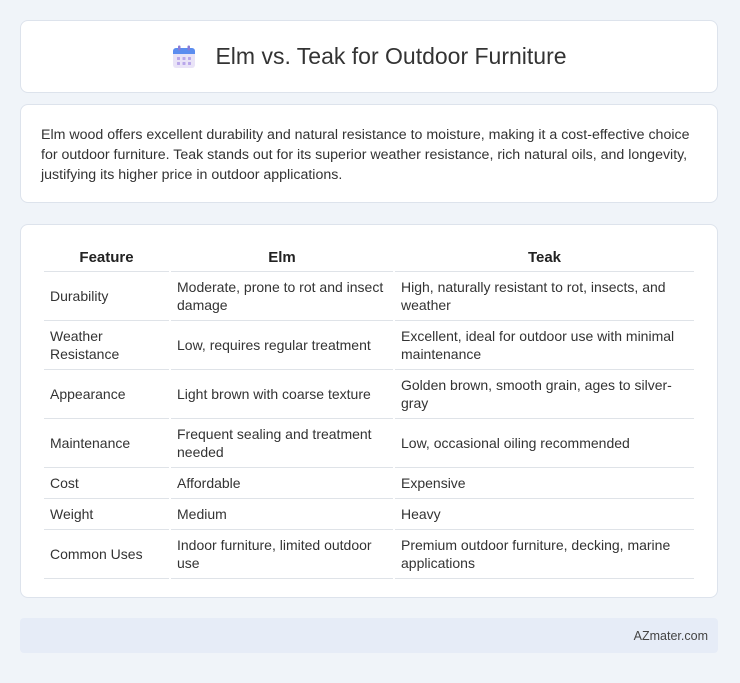 The width and height of the screenshot is (740, 683). What do you see at coordinates (282, 483) in the screenshot?
I see `elm-cell: Affordable` at bounding box center [282, 483].